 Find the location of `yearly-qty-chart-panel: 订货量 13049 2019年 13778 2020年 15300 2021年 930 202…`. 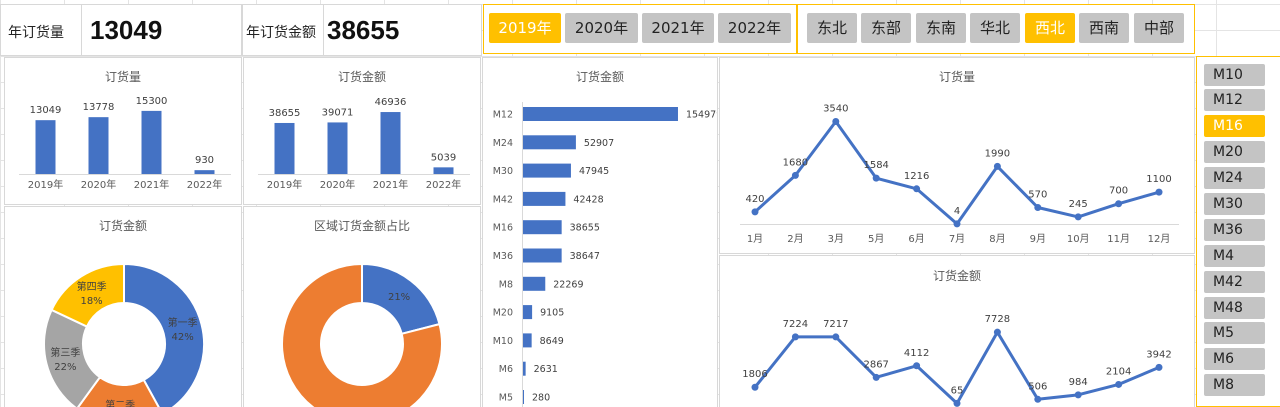

yearly-qty-chart-panel: 订货量 13049 2019年 13778 2020年 15300 2021年 930 202… is located at coordinates (123, 131).